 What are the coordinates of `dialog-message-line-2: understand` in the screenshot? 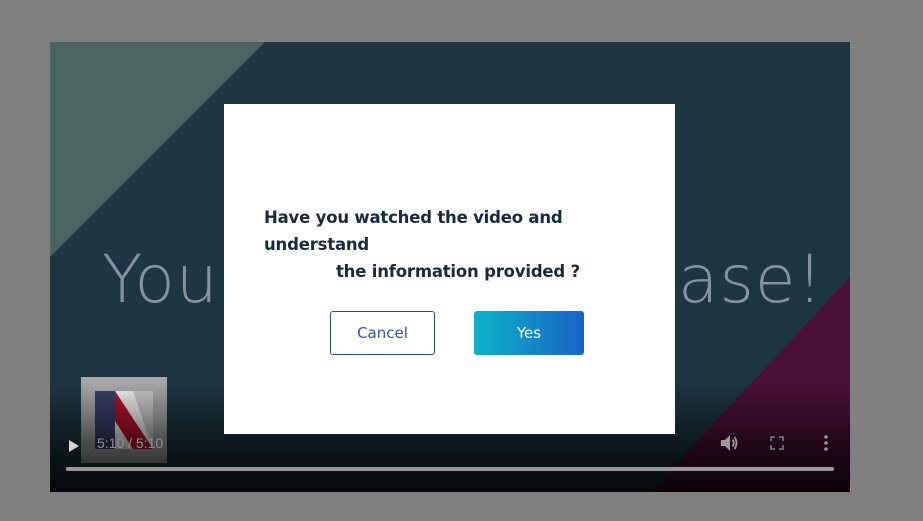 It's located at (317, 244).